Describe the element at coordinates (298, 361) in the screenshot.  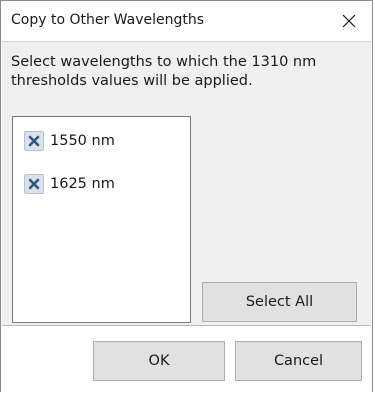
I see `cancel-button: Cancel` at that location.